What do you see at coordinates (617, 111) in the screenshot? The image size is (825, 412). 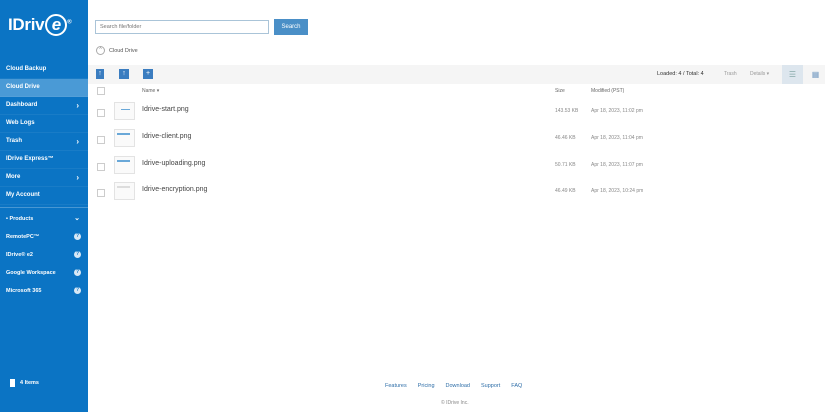 I see `file-modified: Apr 18, 2023, 11:02 pm` at bounding box center [617, 111].